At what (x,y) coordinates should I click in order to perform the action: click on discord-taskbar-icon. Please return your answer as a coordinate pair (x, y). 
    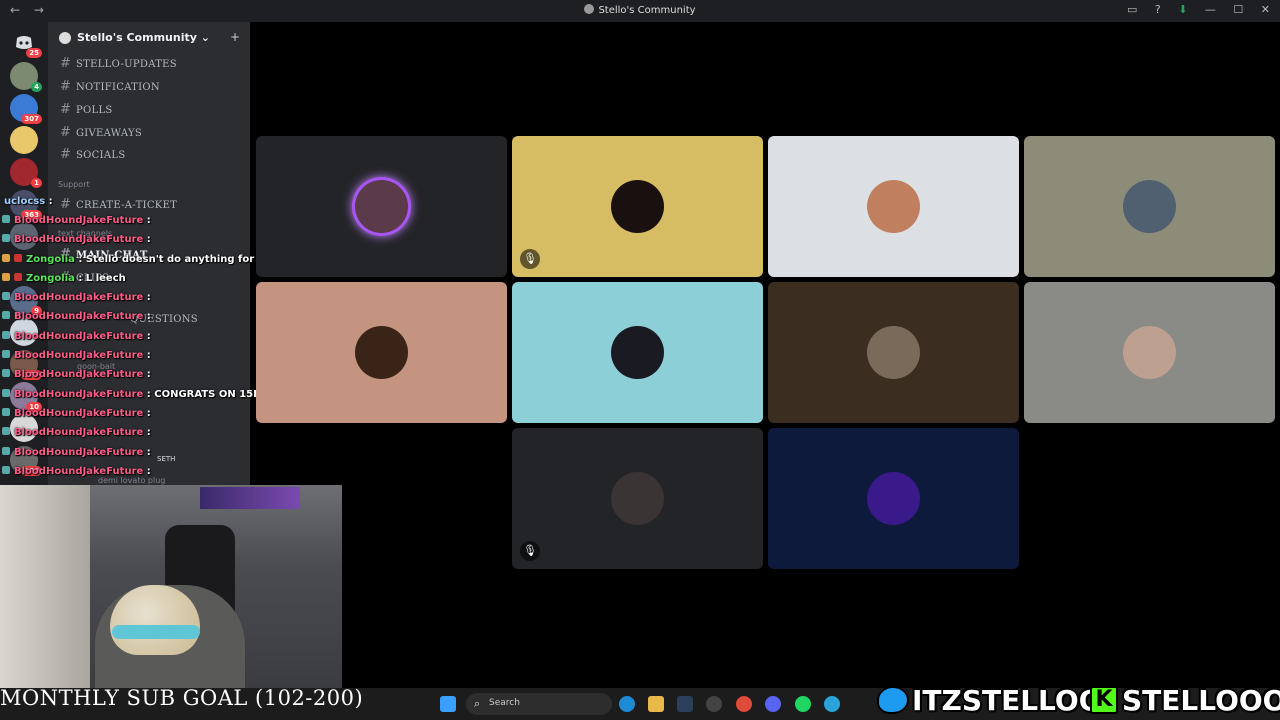
    Looking at the image, I should click on (773, 704).